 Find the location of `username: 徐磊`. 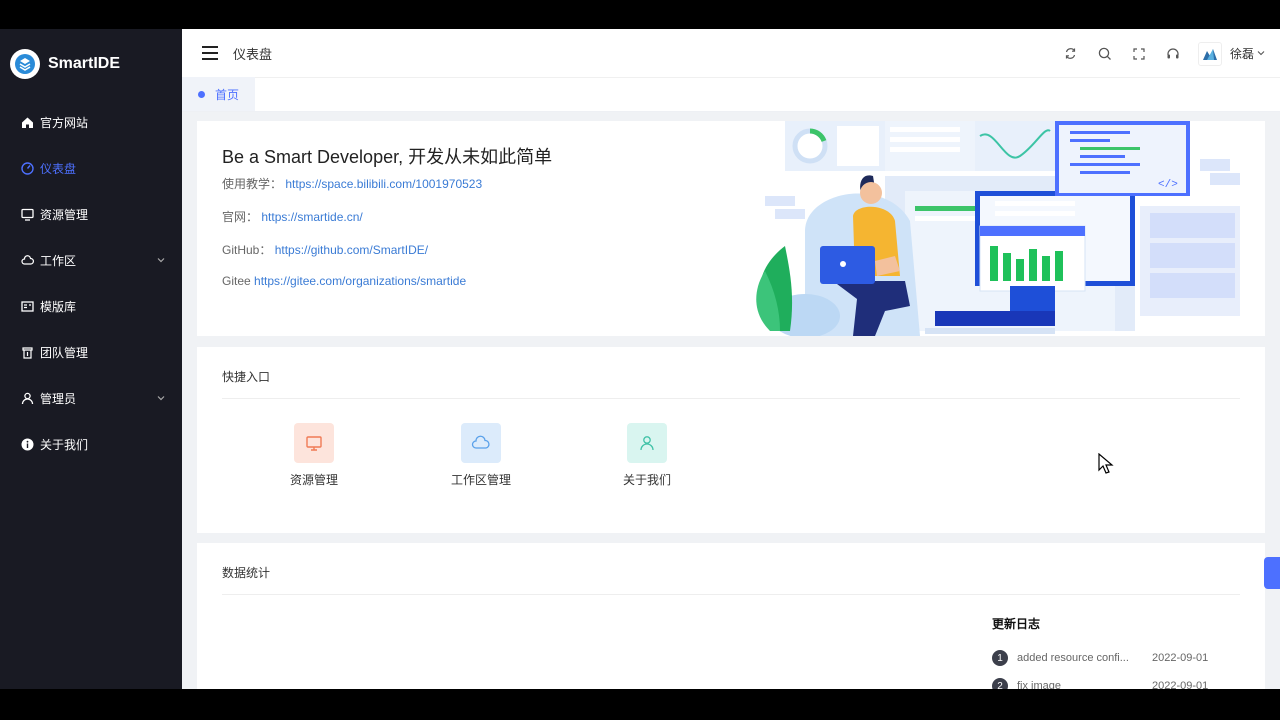

username: 徐磊 is located at coordinates (1242, 53).